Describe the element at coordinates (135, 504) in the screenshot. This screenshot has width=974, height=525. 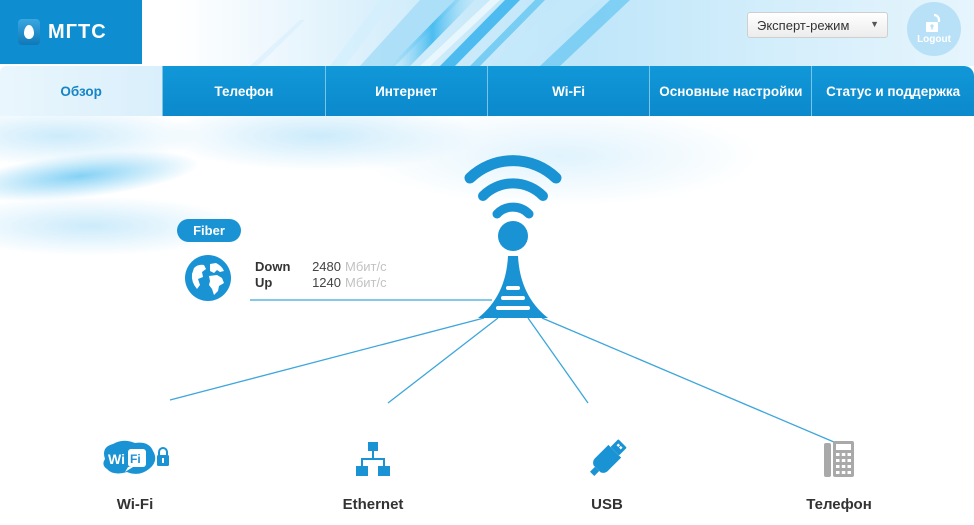
I see `device-wifi-label: Wi-Fi` at that location.